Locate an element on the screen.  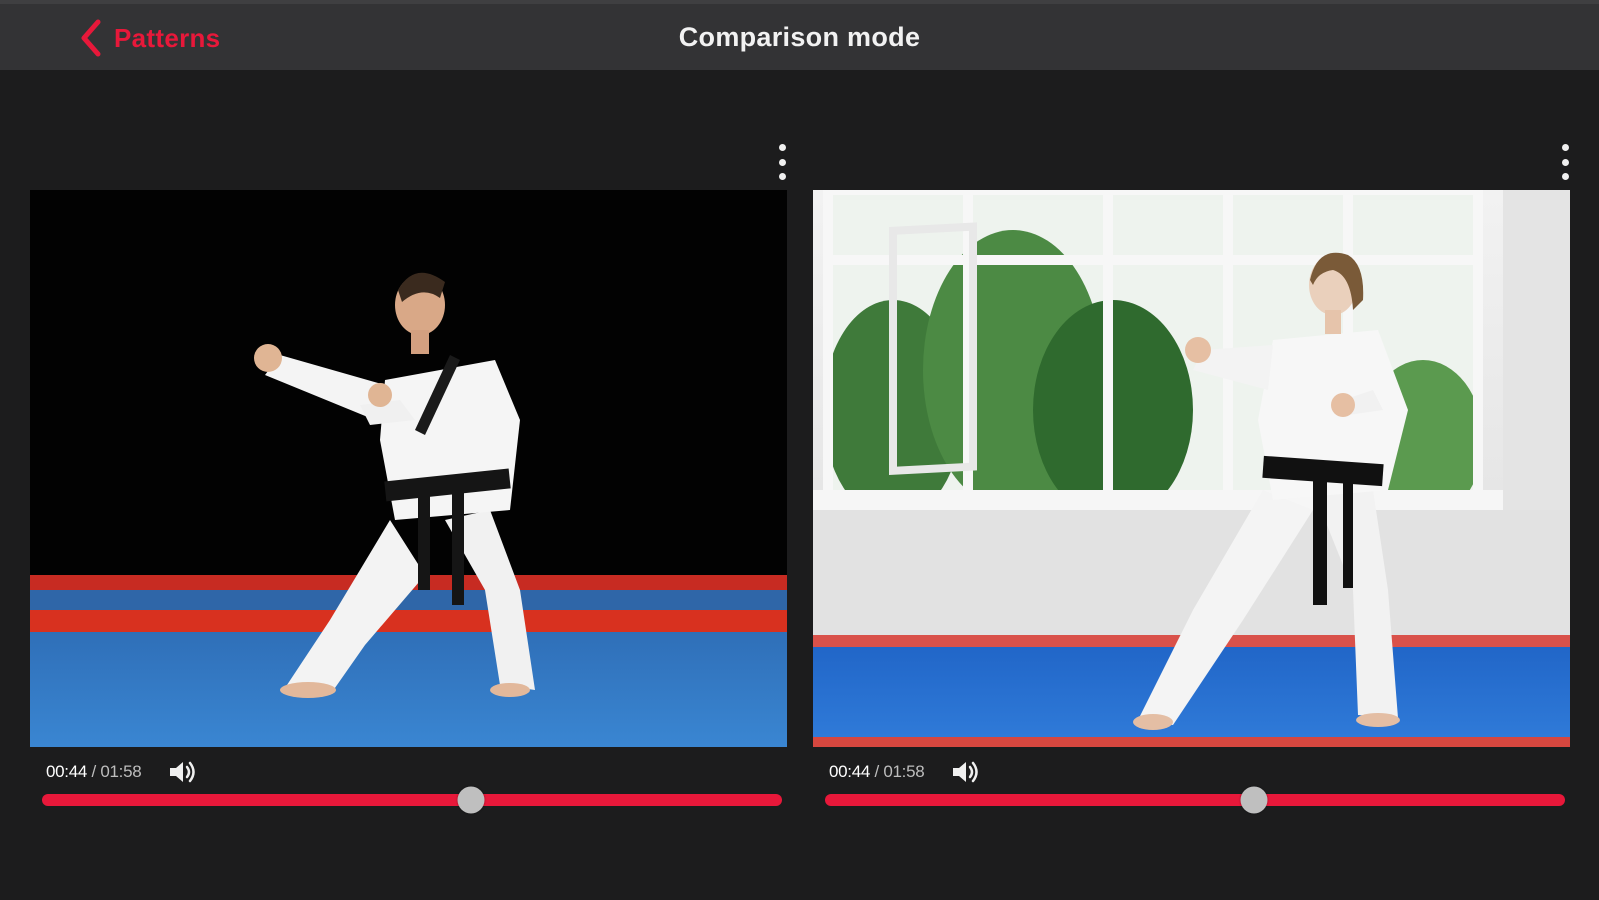
top-bar: Patterns Comparison mode is located at coordinates (799, 35).